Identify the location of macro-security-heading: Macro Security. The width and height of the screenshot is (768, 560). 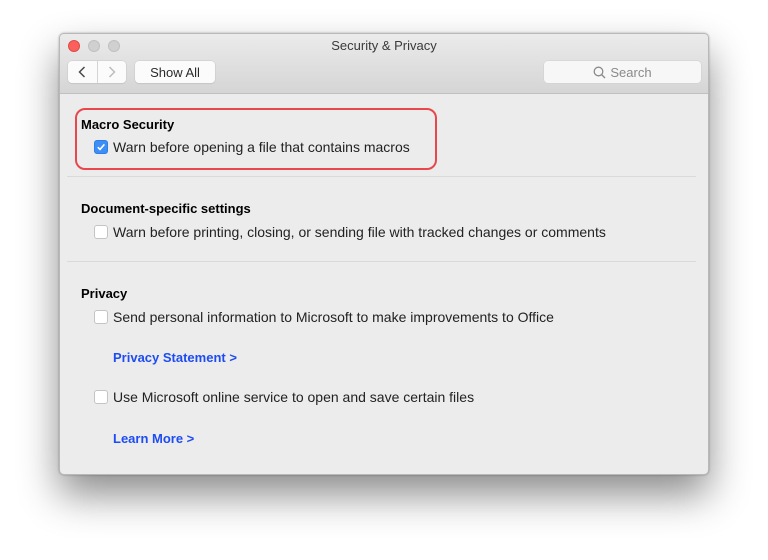
(128, 124).